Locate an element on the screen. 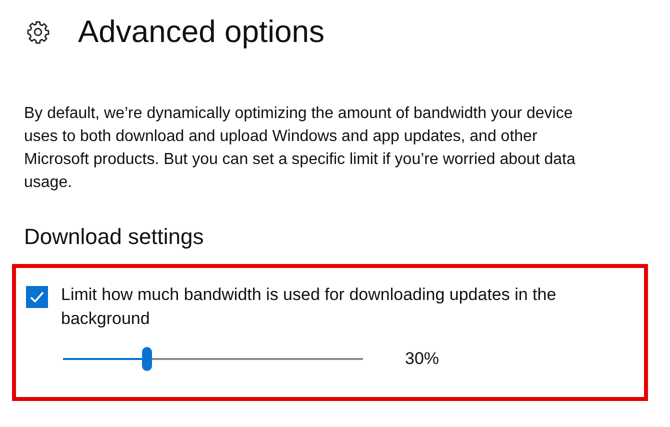 The width and height of the screenshot is (670, 427). checkbox-label: Limit how much bandwidth is used for downloading updates in the background is located at coordinates (309, 307).